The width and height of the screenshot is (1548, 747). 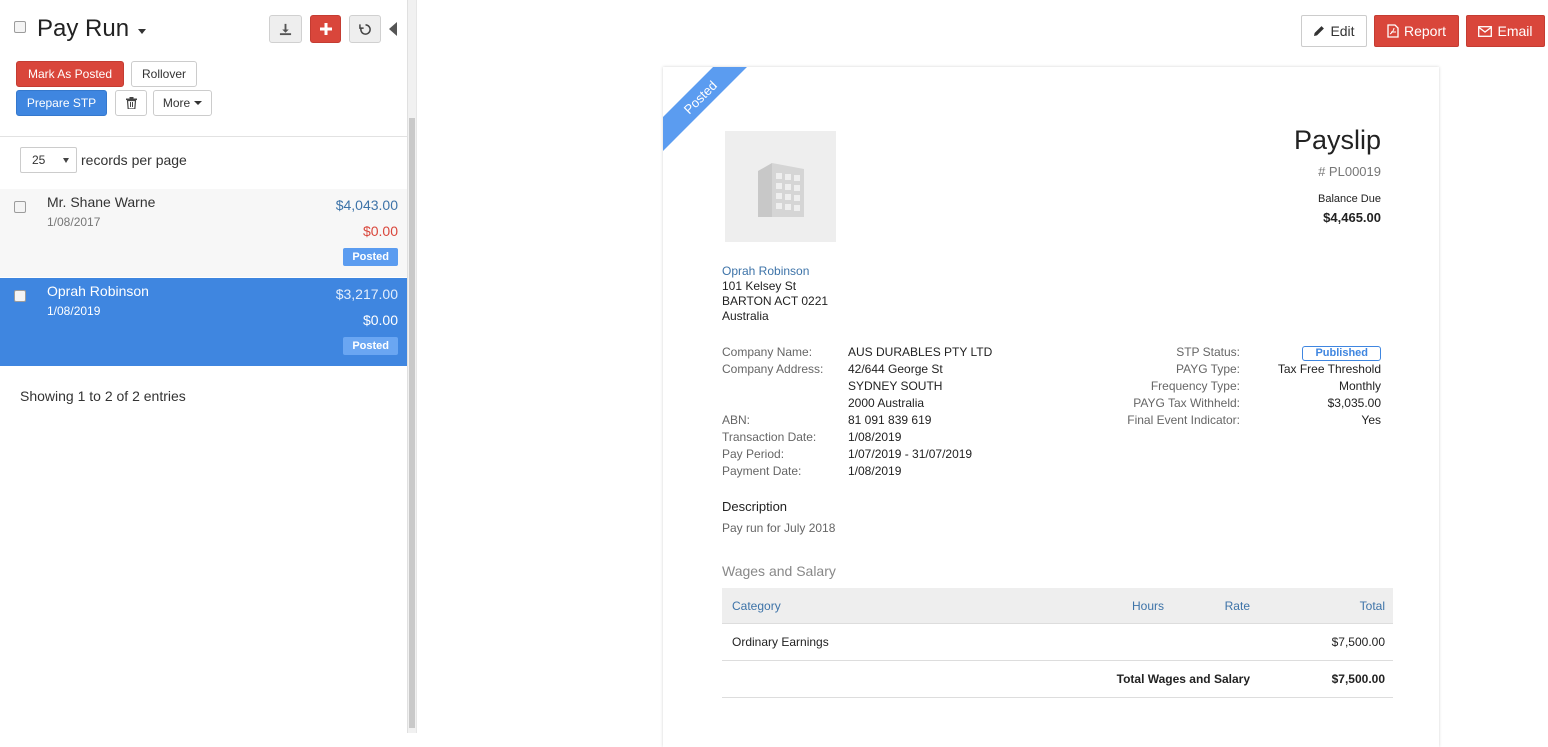 What do you see at coordinates (1354, 403) in the screenshot?
I see `payg-withheld: $3,035.00` at bounding box center [1354, 403].